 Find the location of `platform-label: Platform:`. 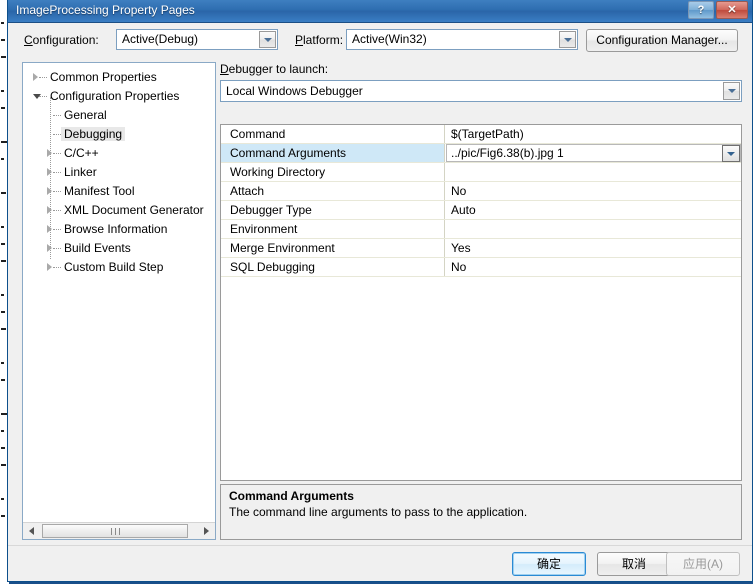

platform-label: Platform: is located at coordinates (319, 40).